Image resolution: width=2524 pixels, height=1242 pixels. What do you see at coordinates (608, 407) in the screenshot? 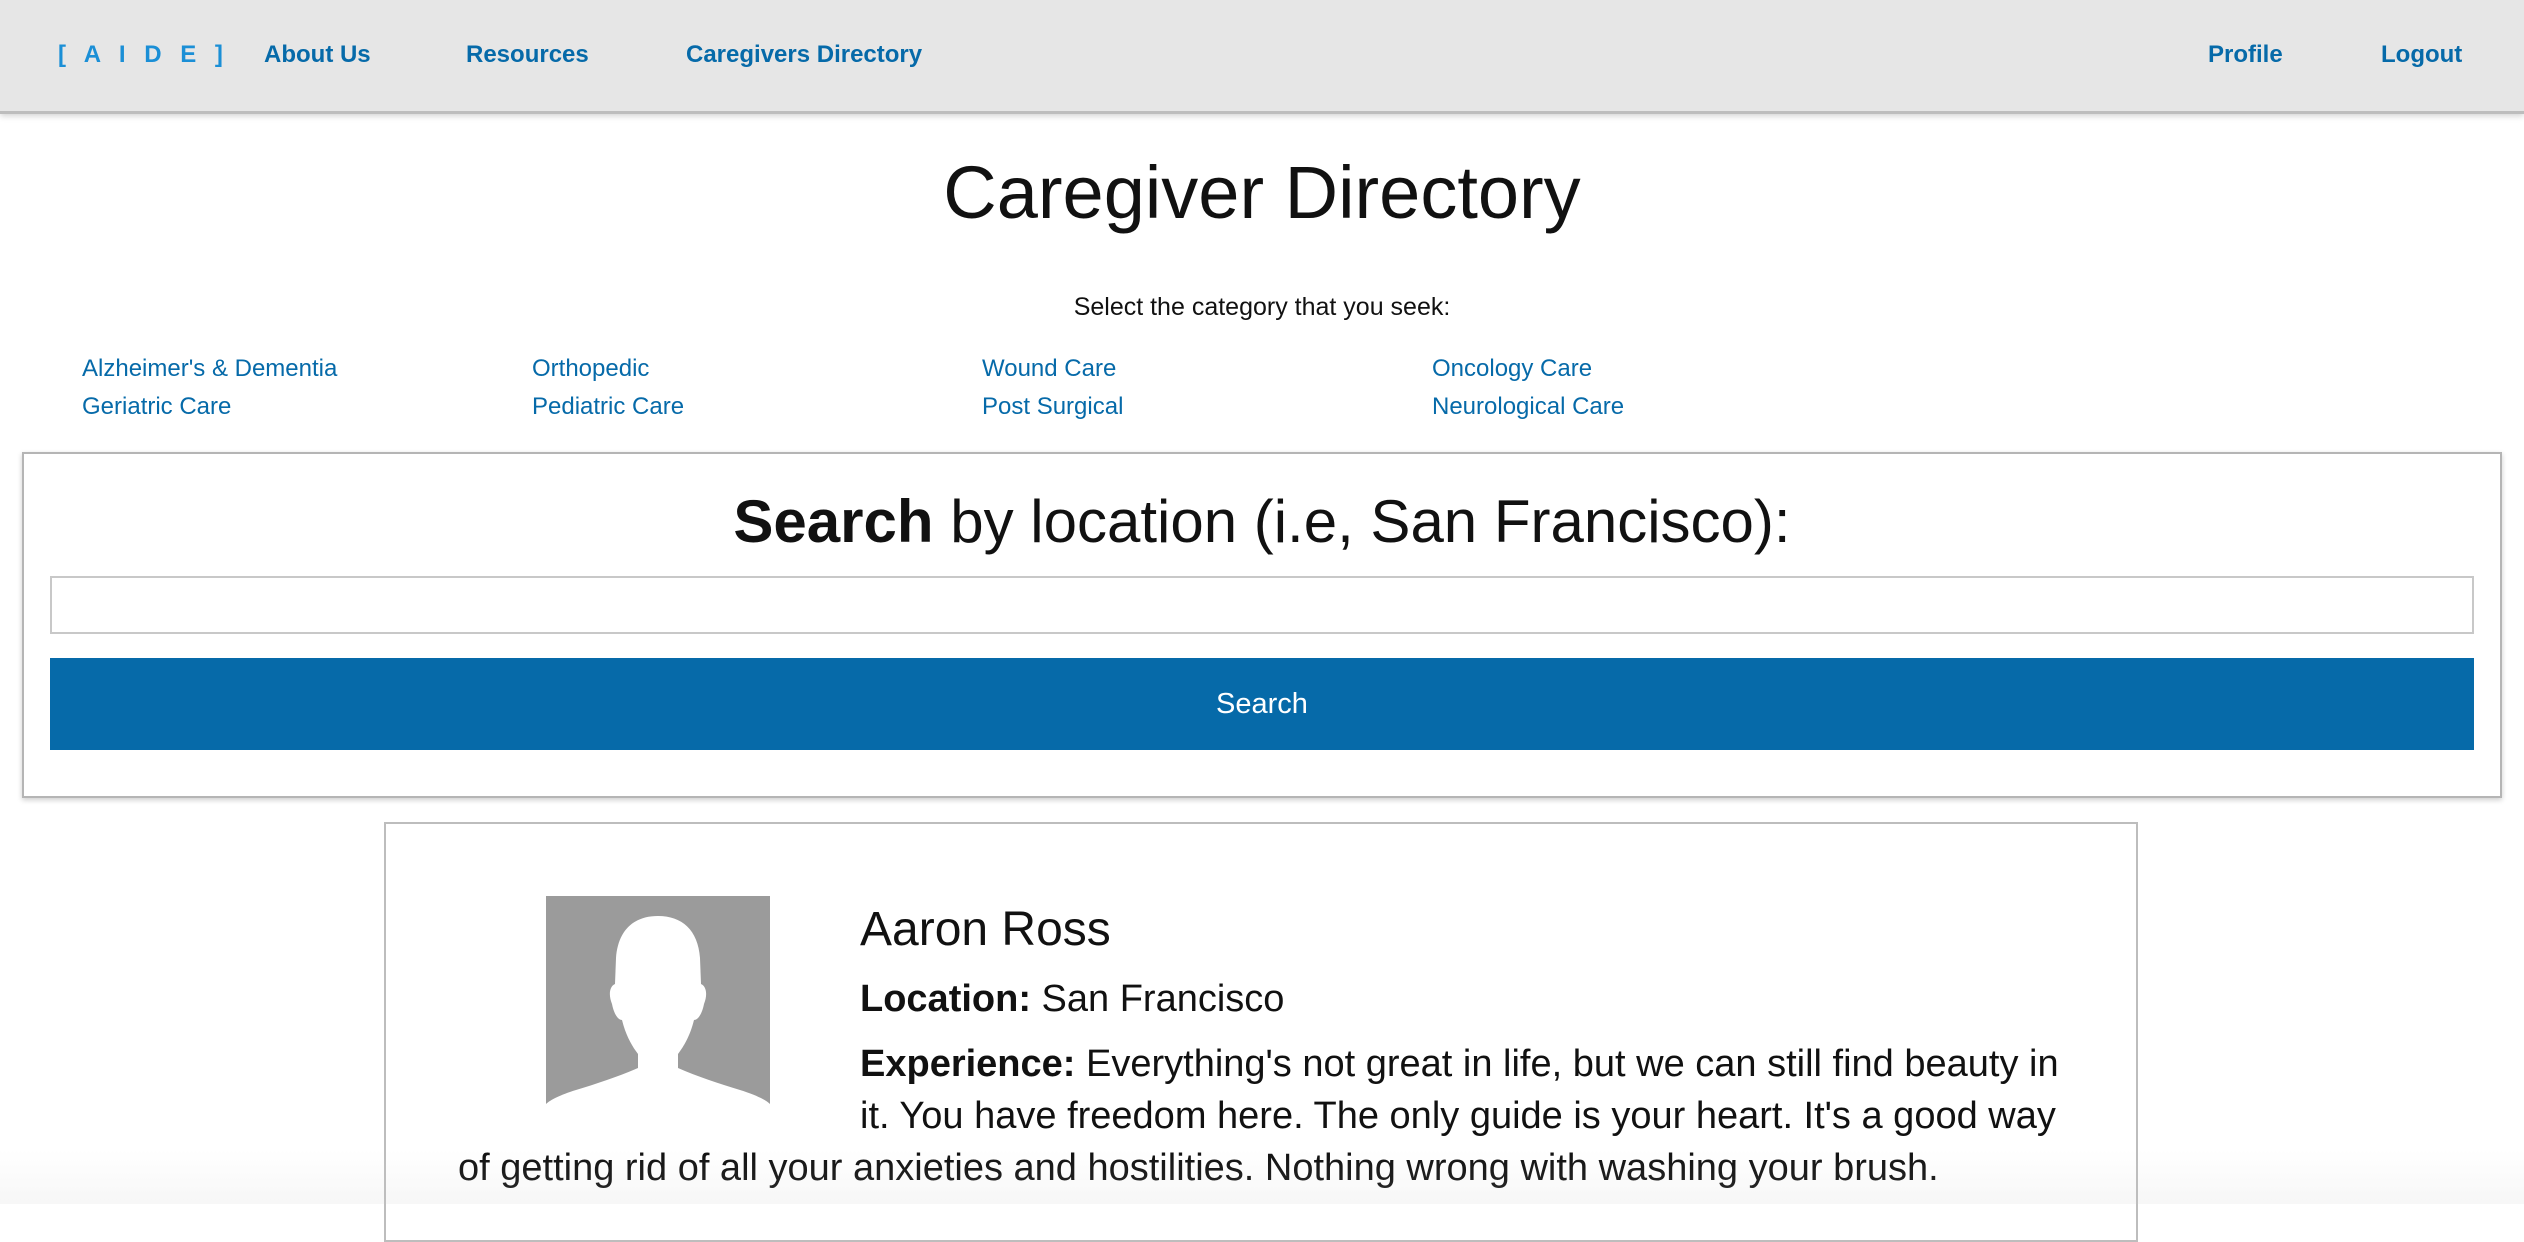
I see `category-pediatric-care: Pediatric Care` at bounding box center [608, 407].